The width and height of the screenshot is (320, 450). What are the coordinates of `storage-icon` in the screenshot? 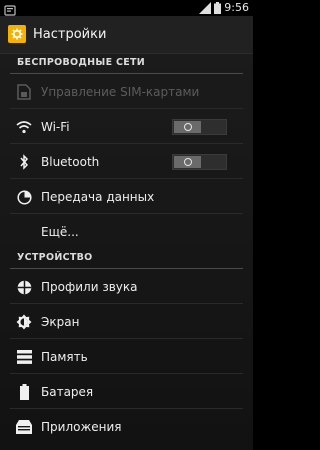 It's located at (24, 357).